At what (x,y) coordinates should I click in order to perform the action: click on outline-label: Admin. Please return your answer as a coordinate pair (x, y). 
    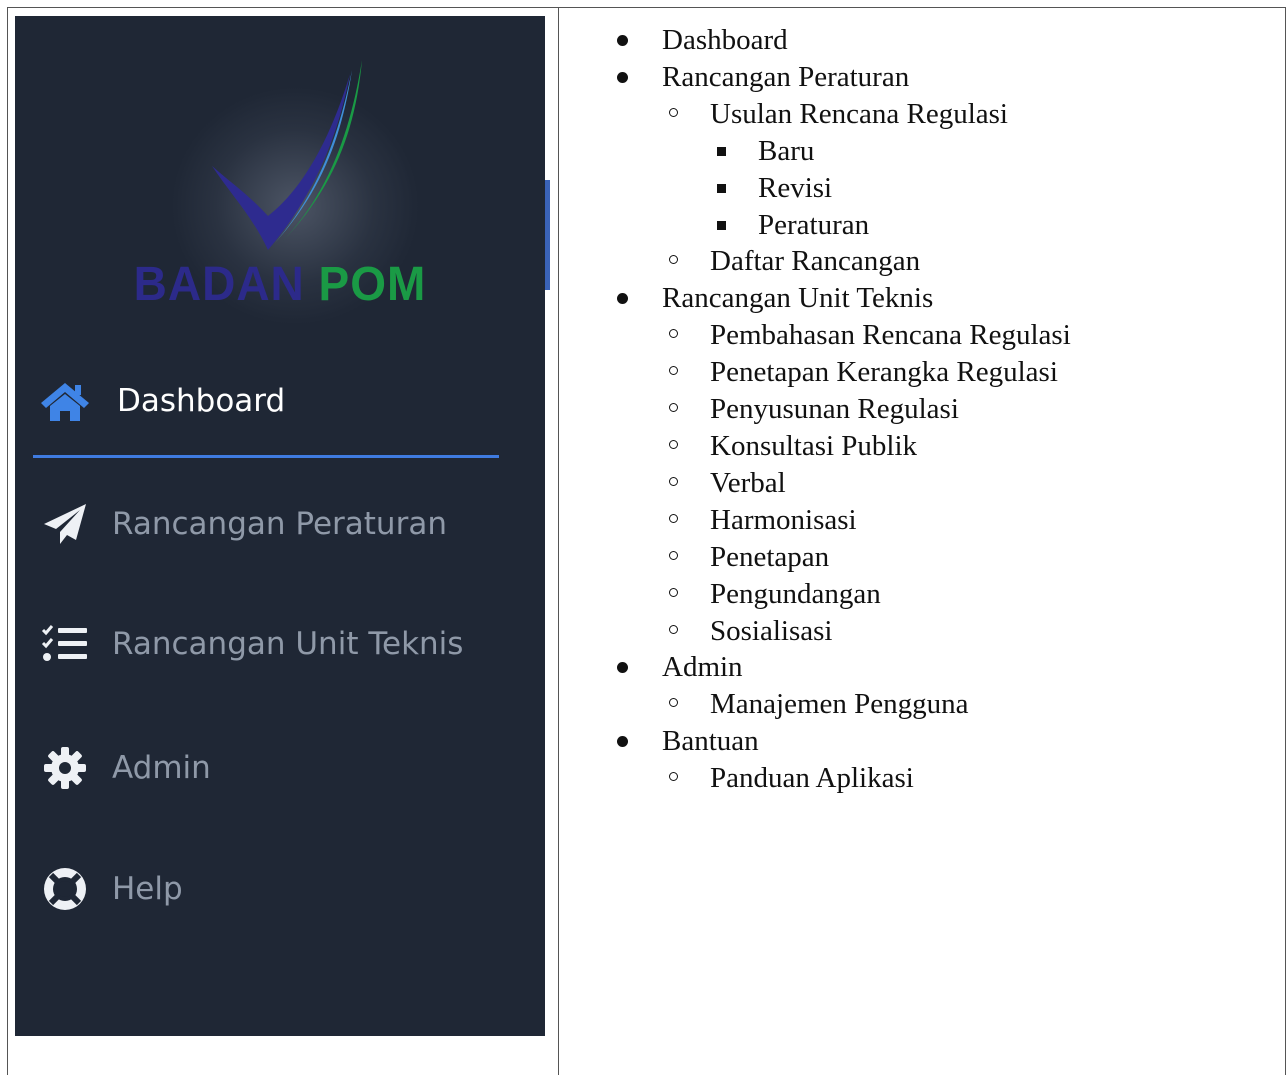
    Looking at the image, I should click on (702, 667).